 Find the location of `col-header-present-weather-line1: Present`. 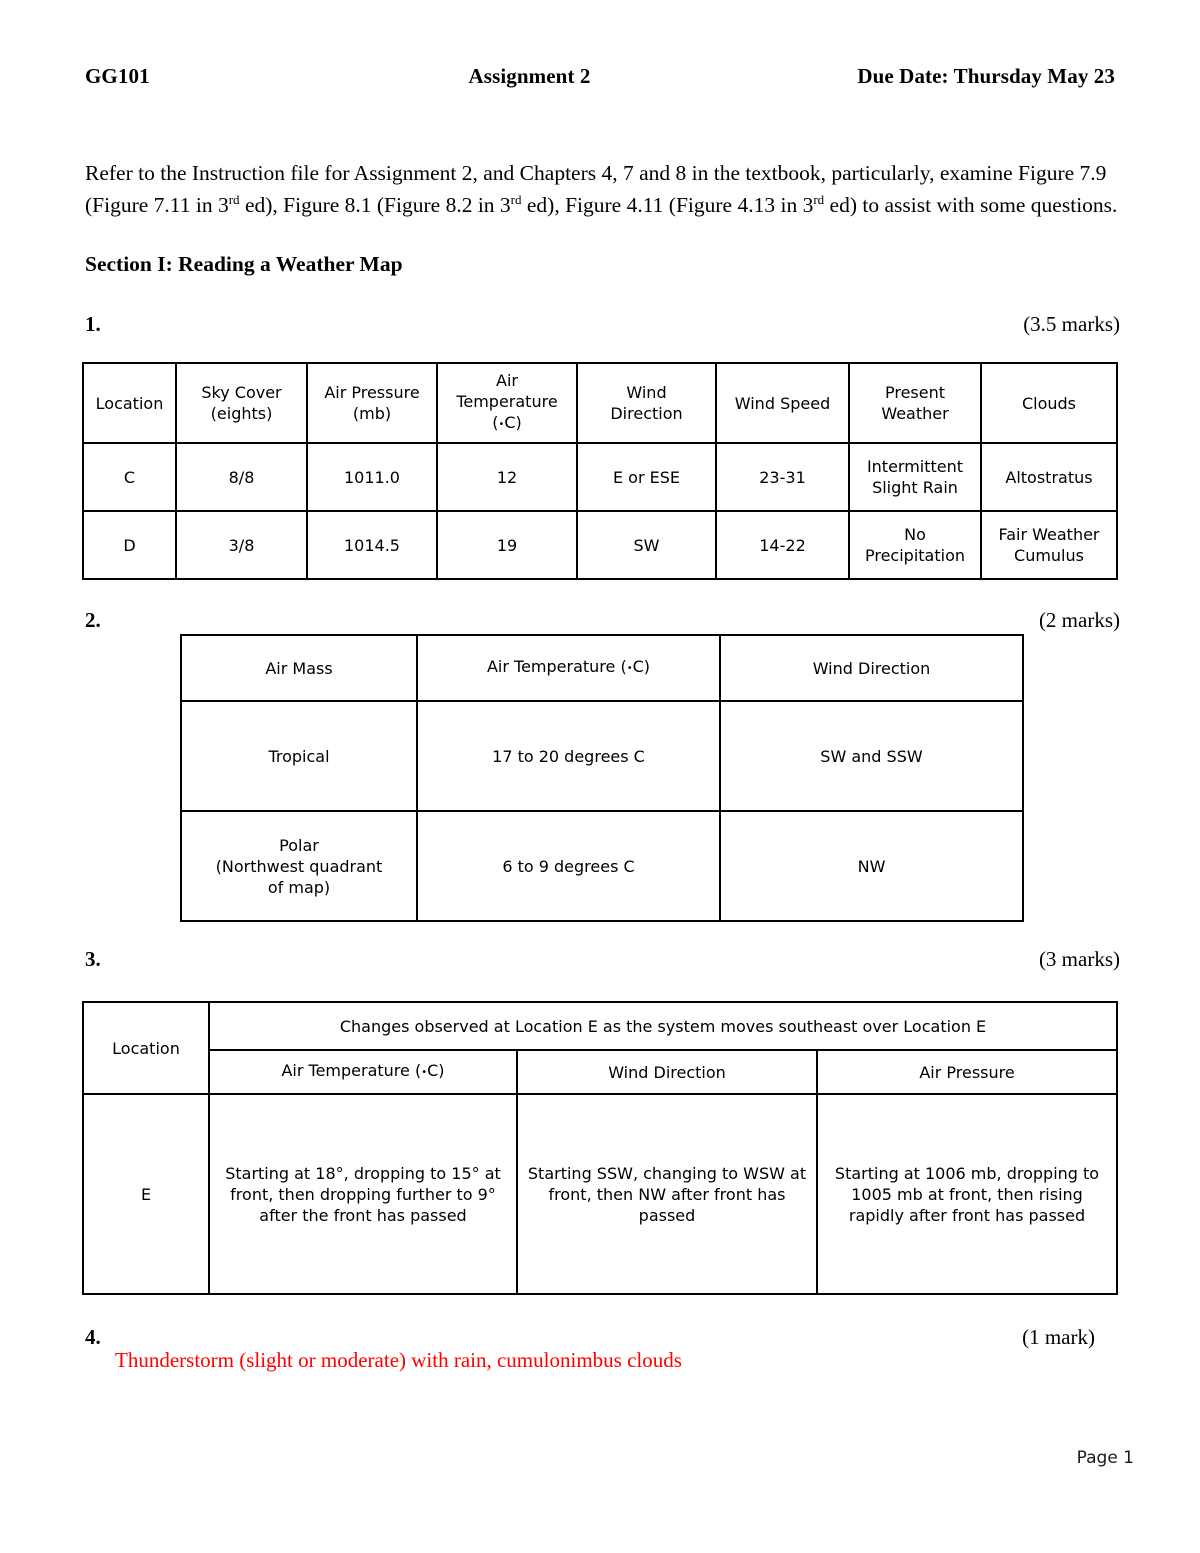

col-header-present-weather-line1: Present is located at coordinates (915, 392).